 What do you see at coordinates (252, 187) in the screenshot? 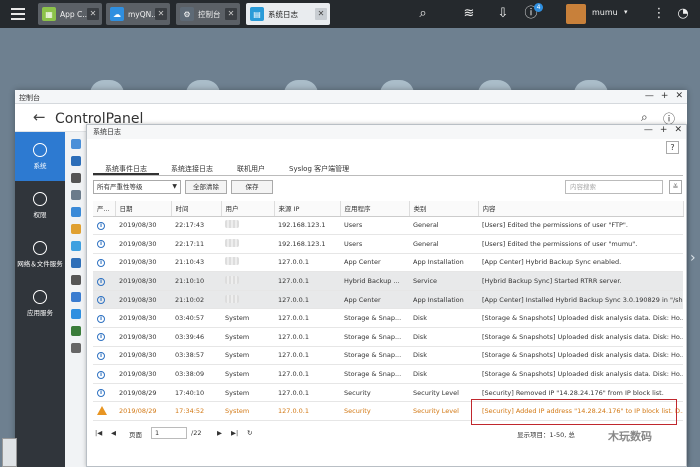
I see `save-button: 保存` at bounding box center [252, 187].